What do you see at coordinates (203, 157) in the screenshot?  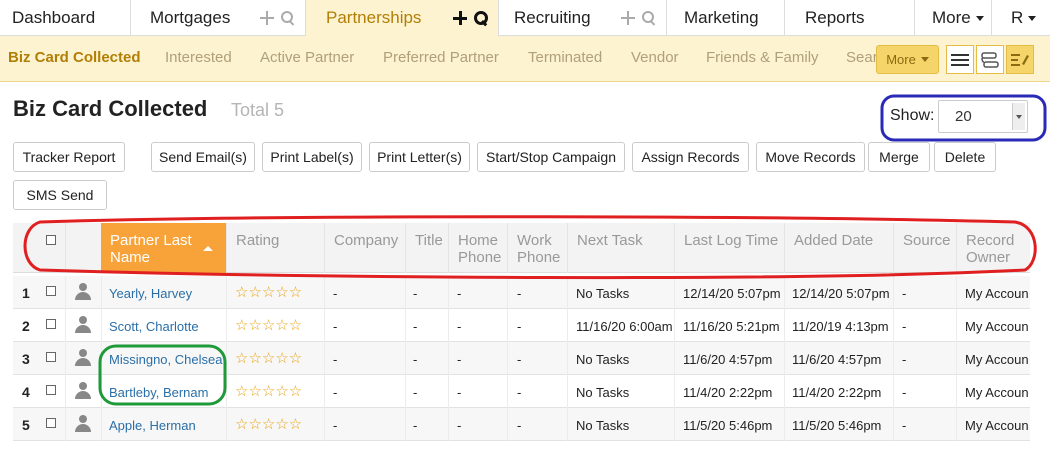 I see `send-emails-button: Send Email(s)` at bounding box center [203, 157].